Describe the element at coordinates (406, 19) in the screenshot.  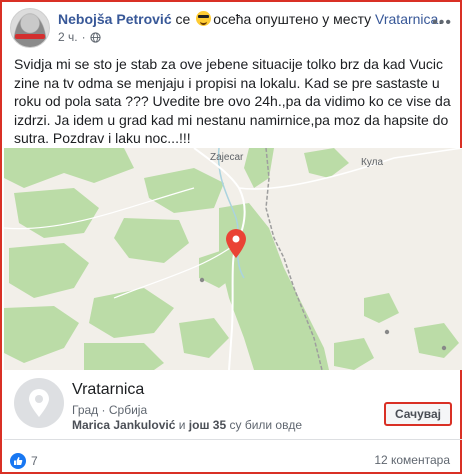
I see `location-link: Vratarnica` at that location.